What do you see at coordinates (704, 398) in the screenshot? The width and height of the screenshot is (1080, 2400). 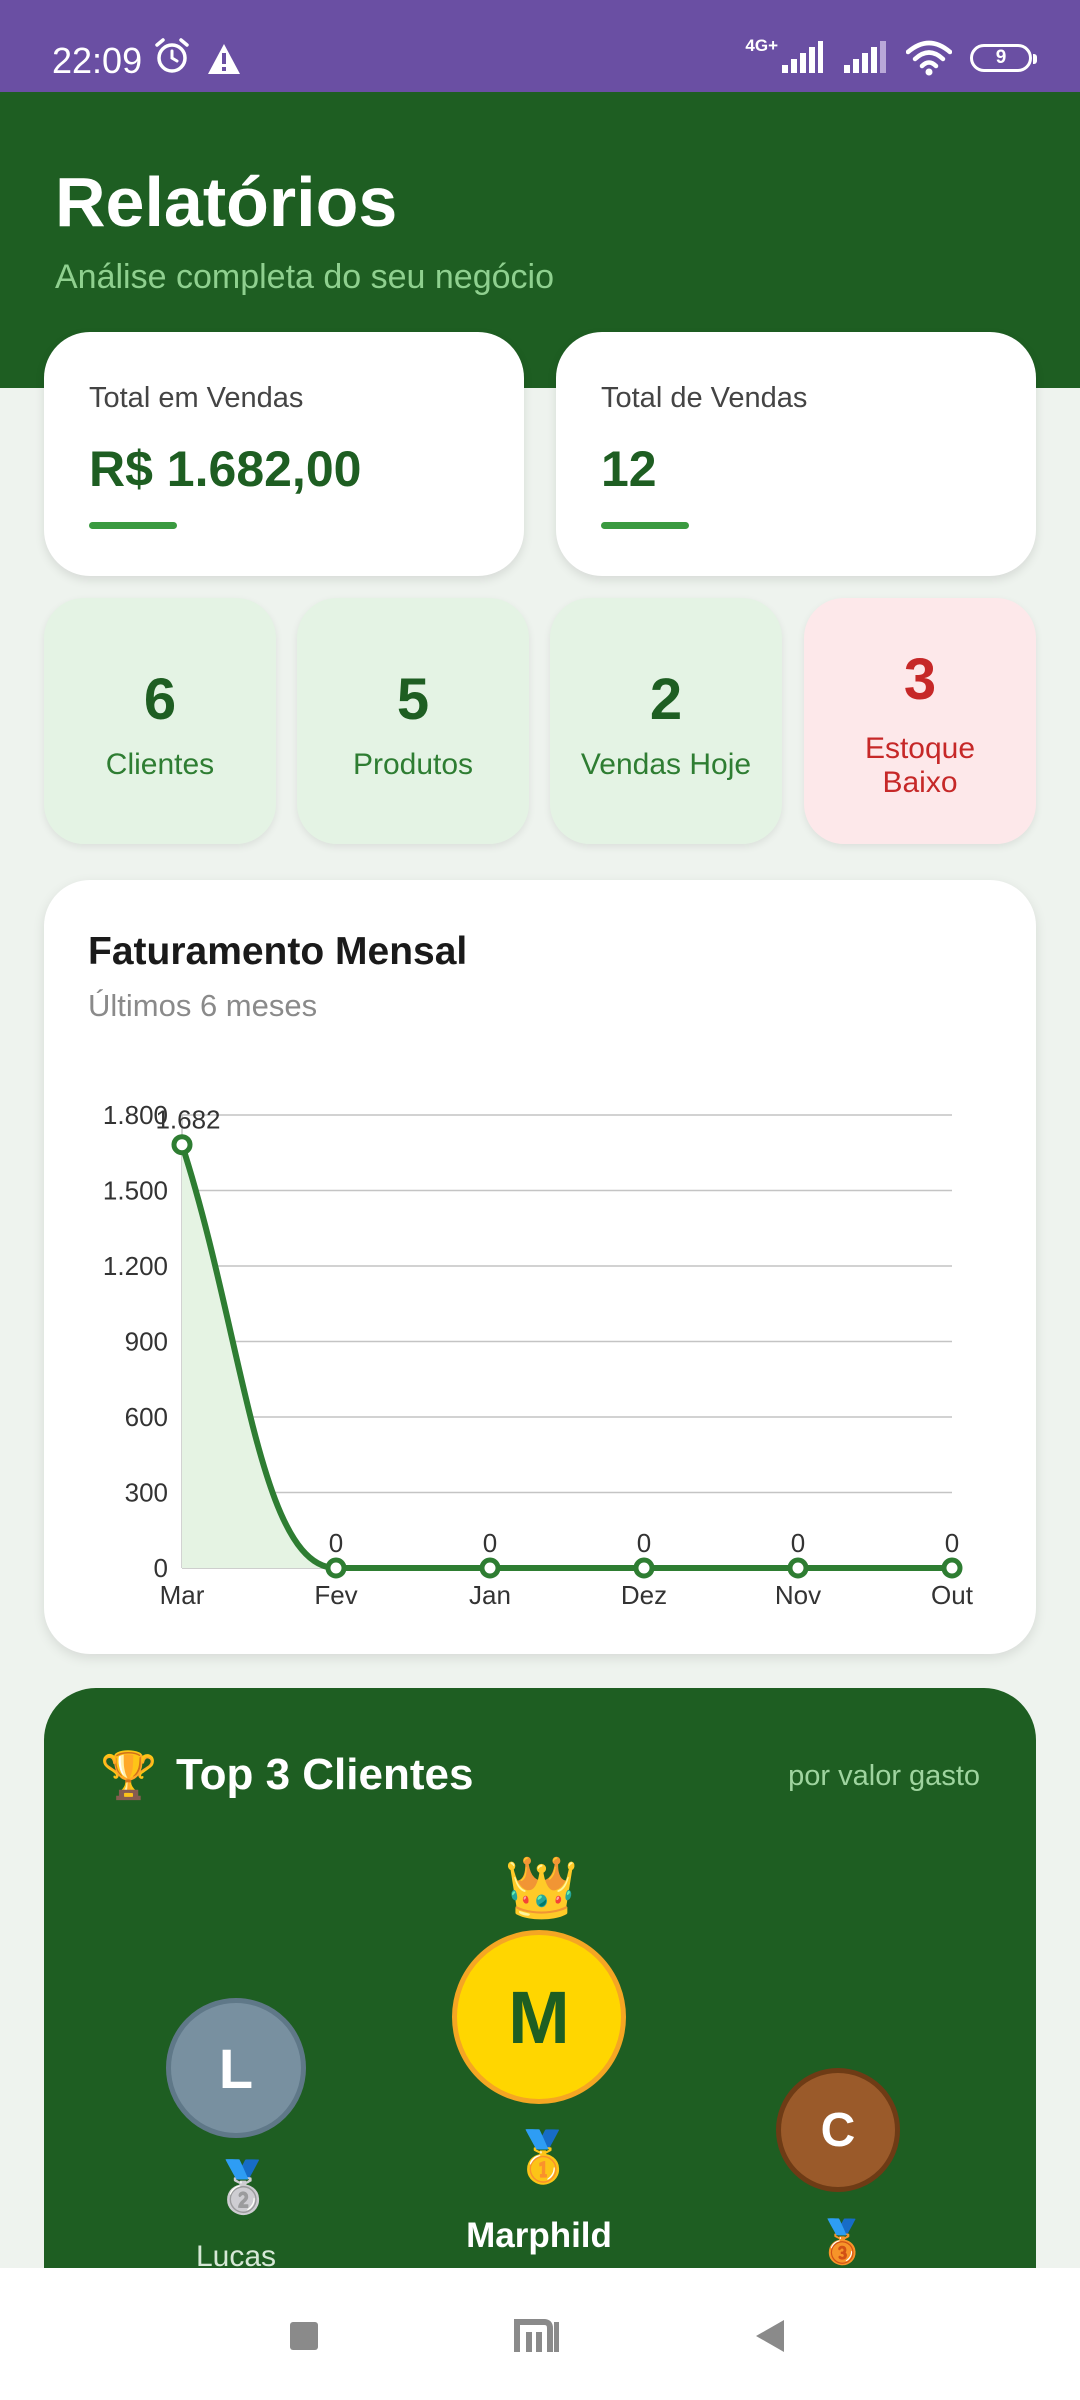 I see `card-label: Total de Vendas` at bounding box center [704, 398].